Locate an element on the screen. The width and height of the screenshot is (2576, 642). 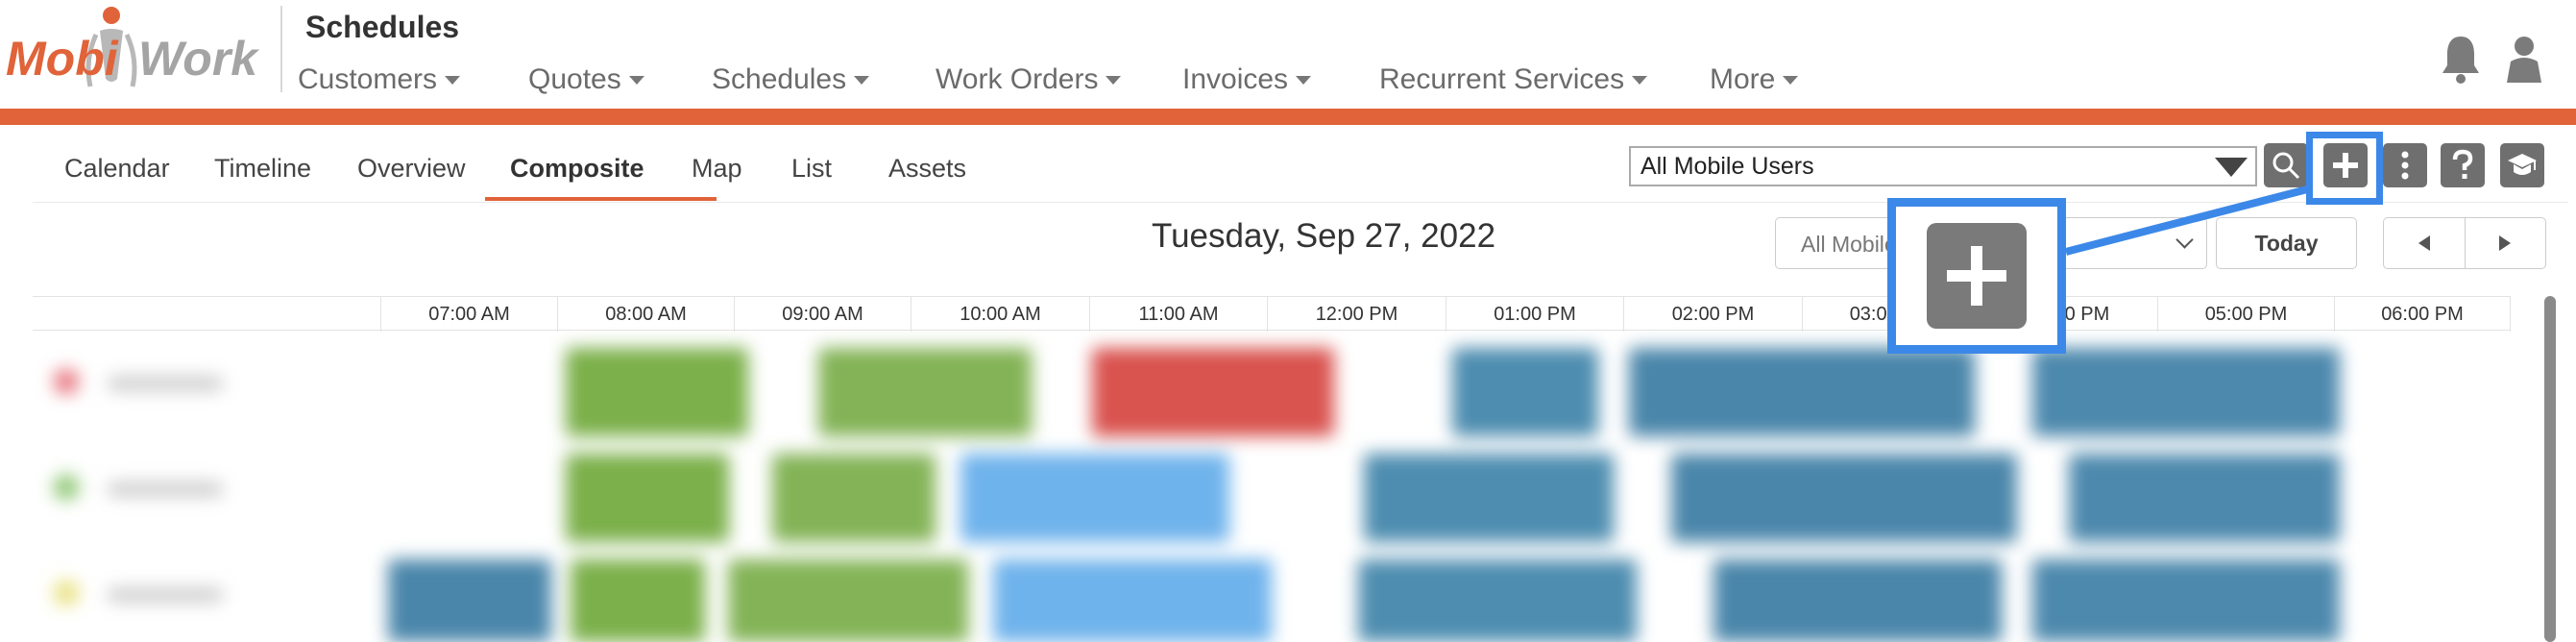
nav-label: Quotes is located at coordinates (575, 79).